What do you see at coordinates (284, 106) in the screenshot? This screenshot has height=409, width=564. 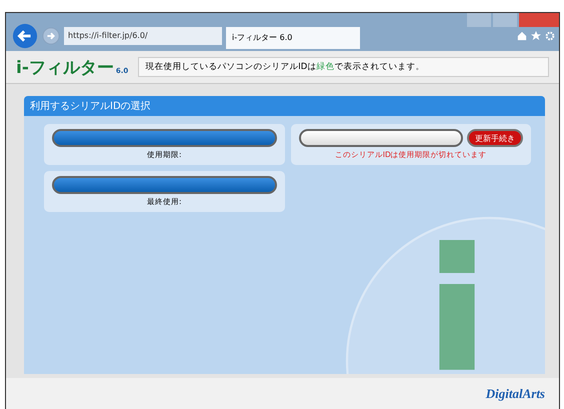 I see `panel-title: 利用するシリアルIDの選択` at bounding box center [284, 106].